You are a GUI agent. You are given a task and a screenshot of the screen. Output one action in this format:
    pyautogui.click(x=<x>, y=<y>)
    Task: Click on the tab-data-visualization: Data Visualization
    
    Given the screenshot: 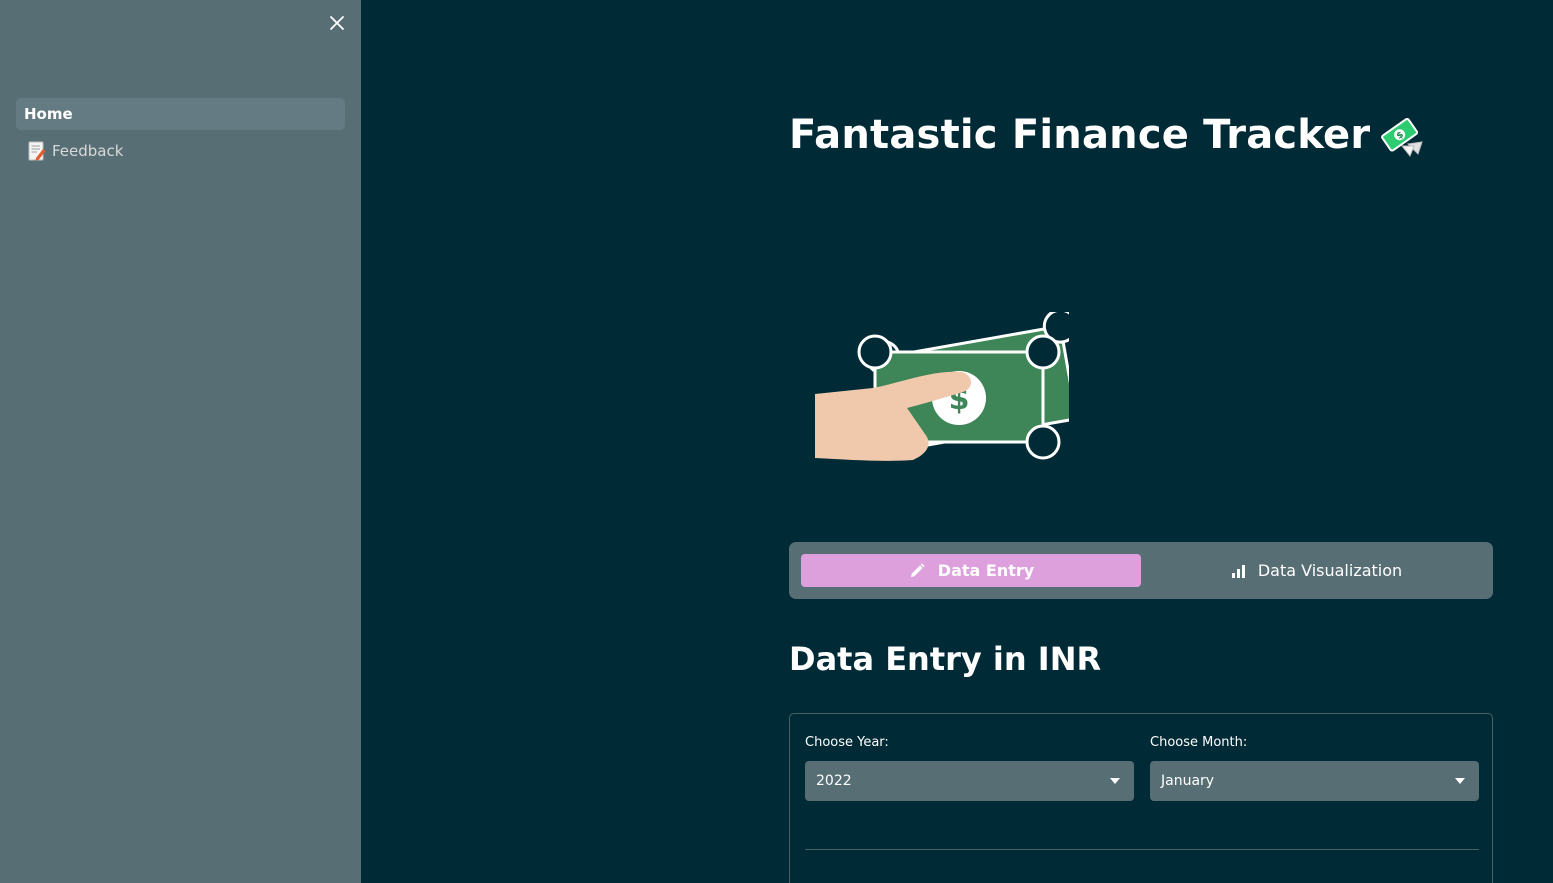 What is the action you would take?
    pyautogui.click(x=1316, y=570)
    